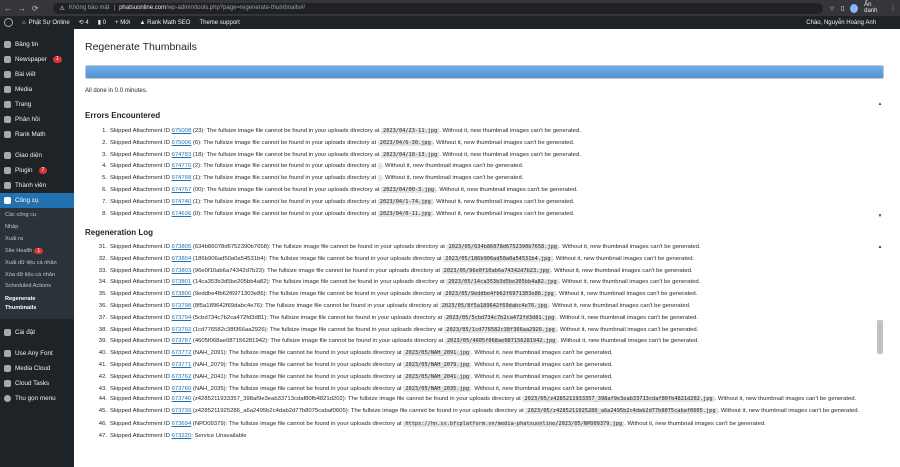  Describe the element at coordinates (182, 271) in the screenshot. I see `attachment-link: 673803` at that location.